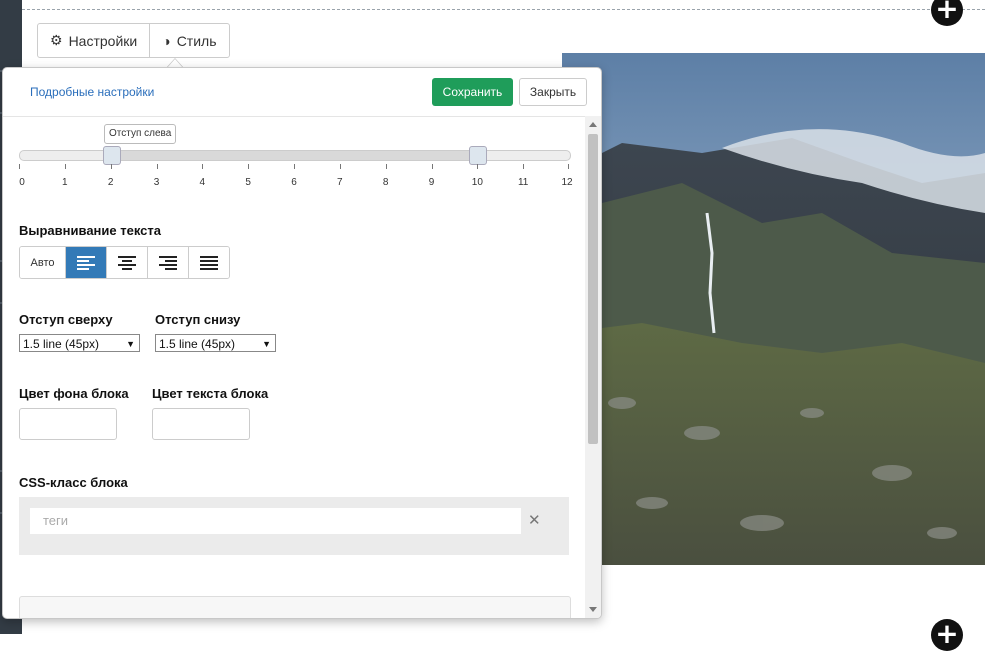 This screenshot has width=985, height=651. I want to click on slider-tick-label: 7, so click(340, 182).